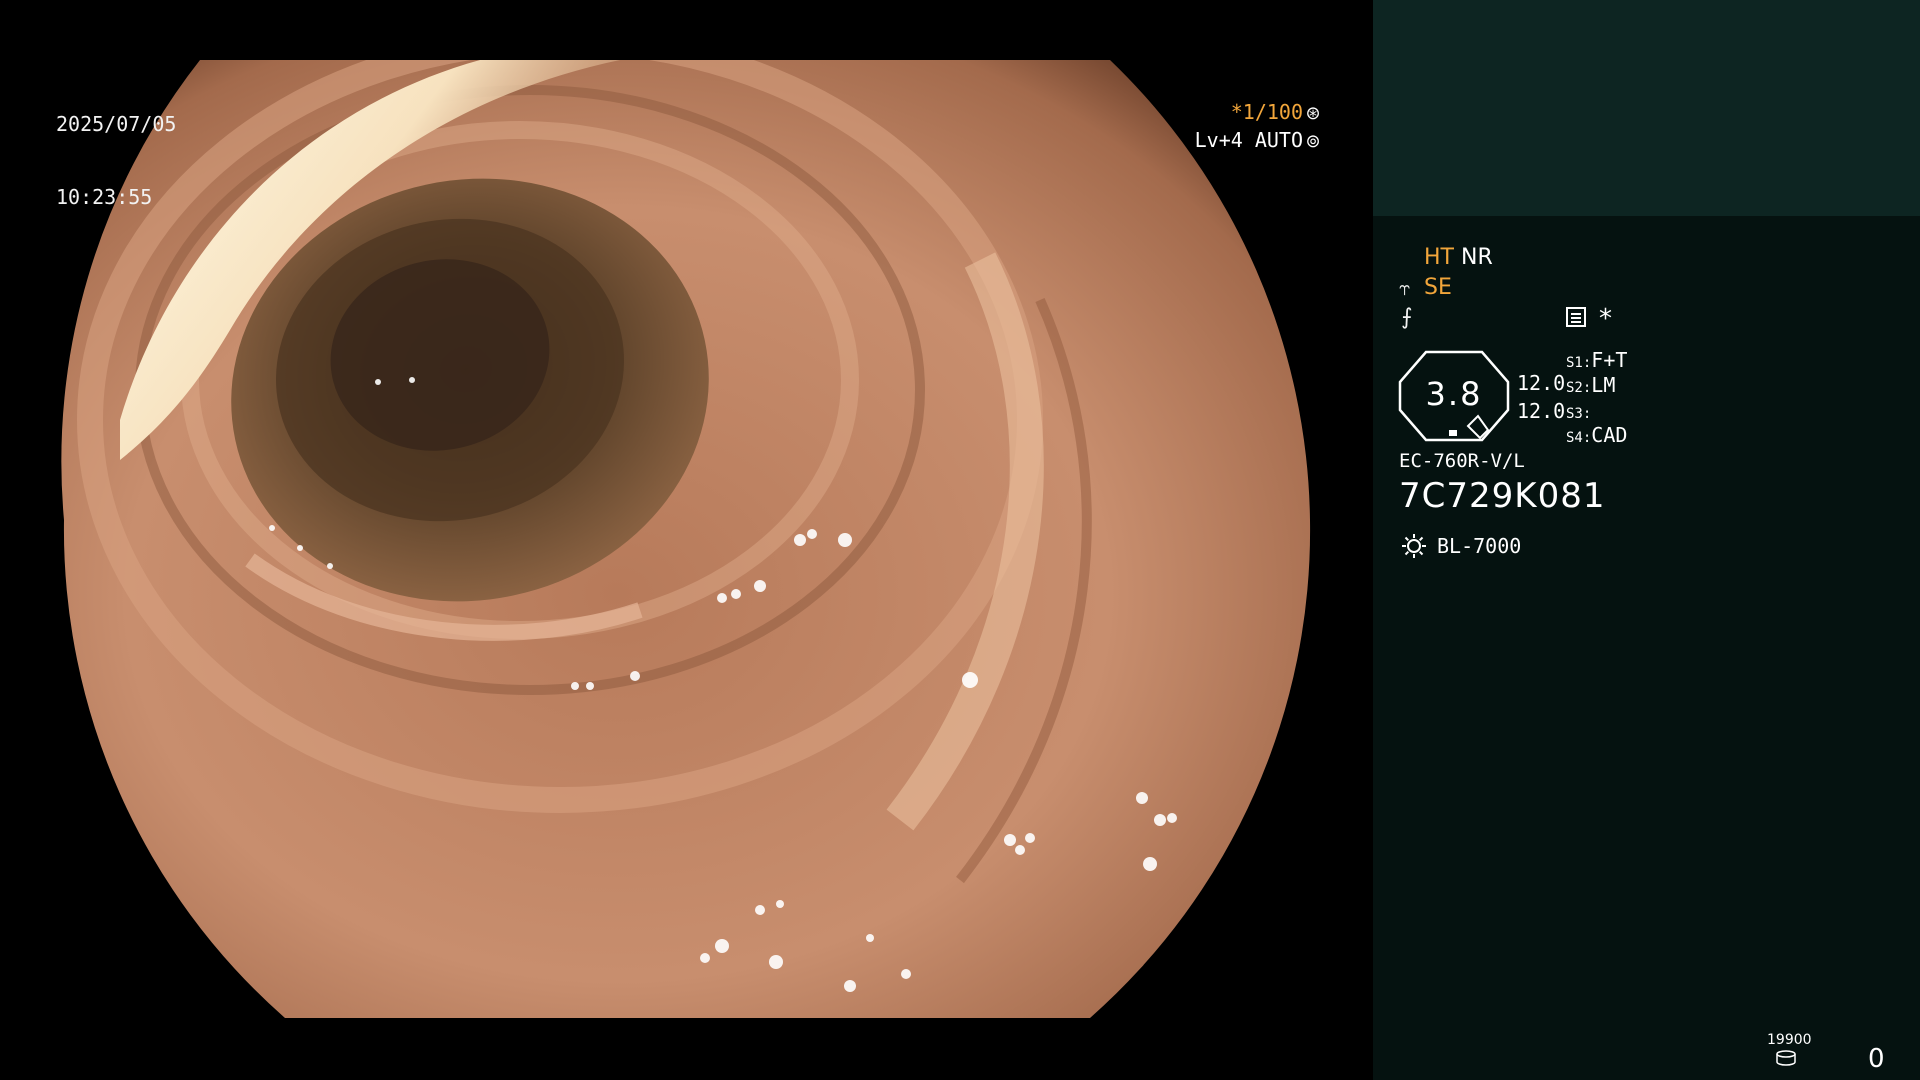 Image resolution: width=1920 pixels, height=1080 pixels. Describe the element at coordinates (1876, 1059) in the screenshot. I see `capture-counter: 0` at that location.